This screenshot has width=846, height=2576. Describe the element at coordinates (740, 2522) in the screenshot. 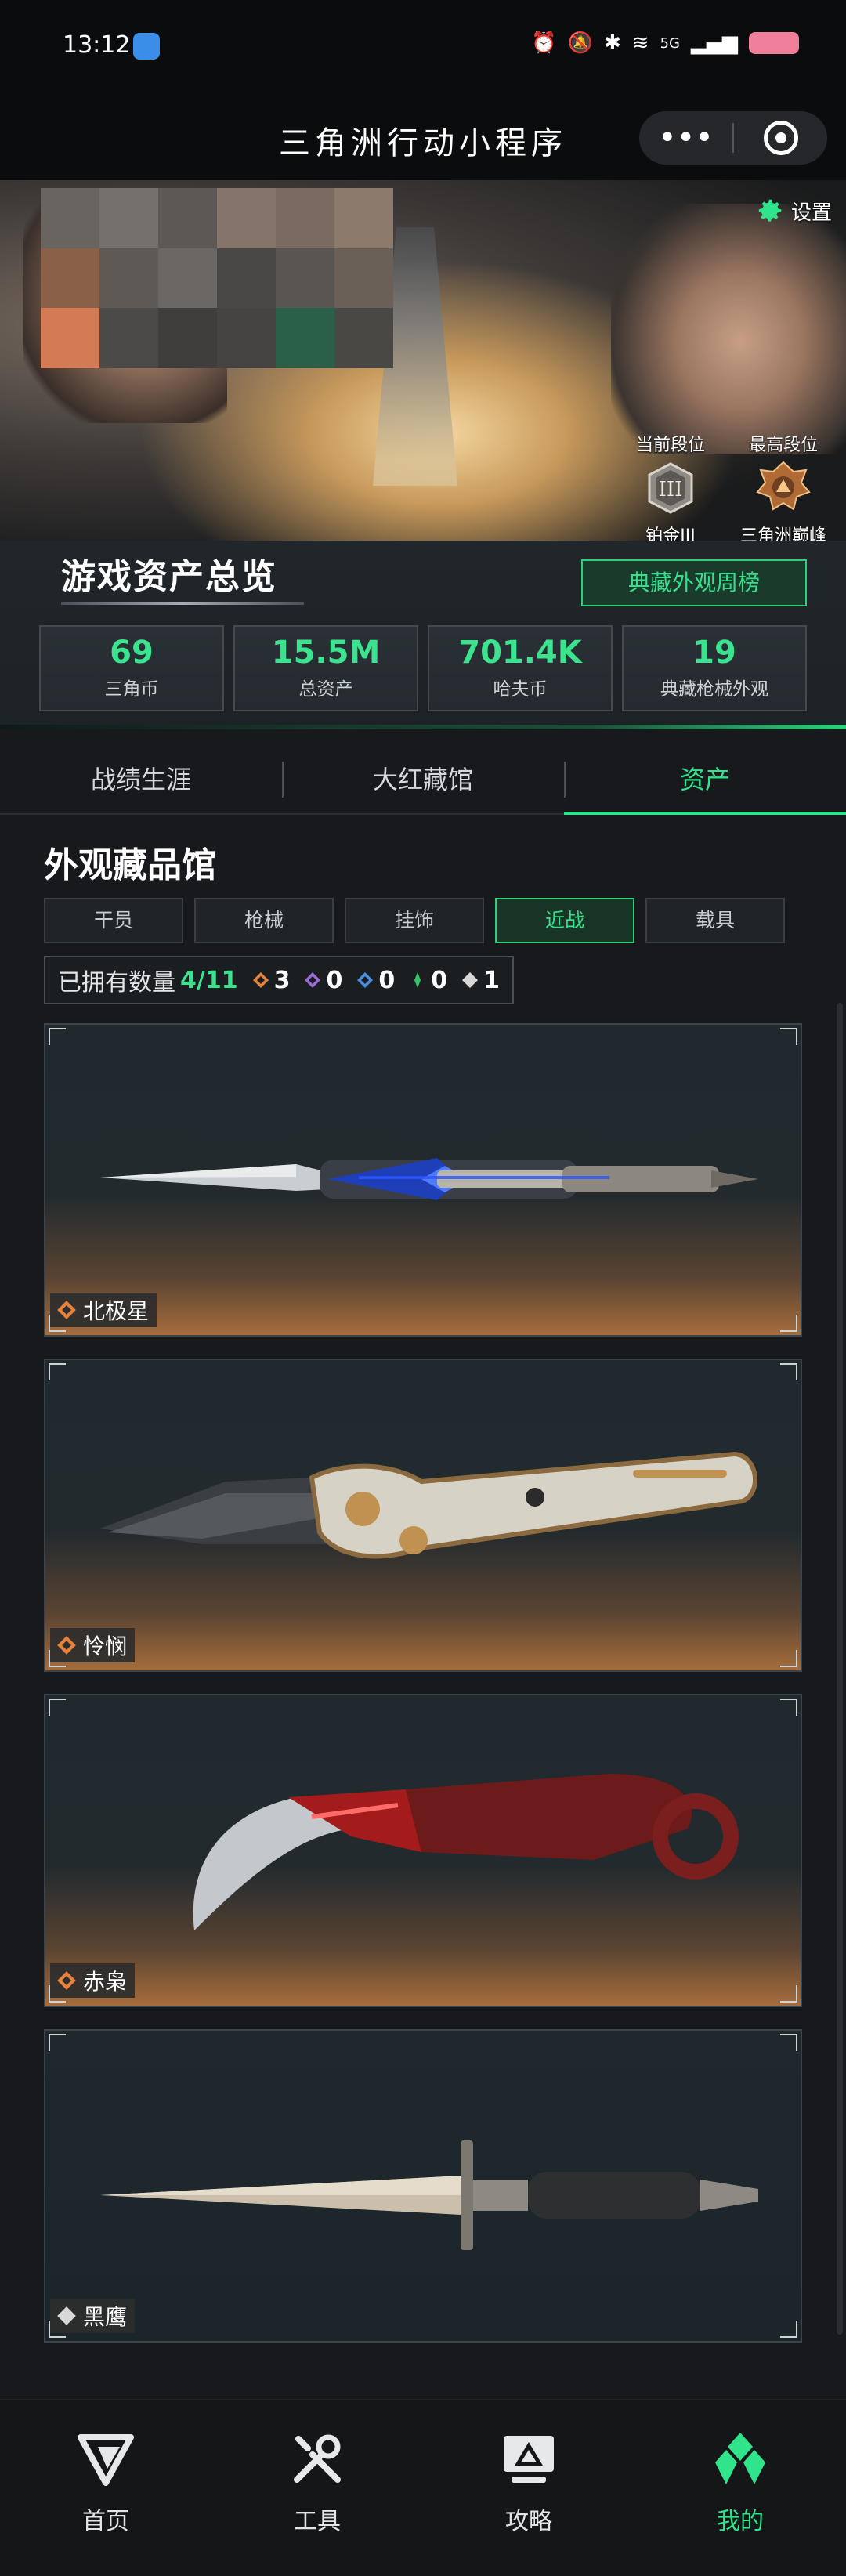

I see `nav-me-label: 我的` at that location.